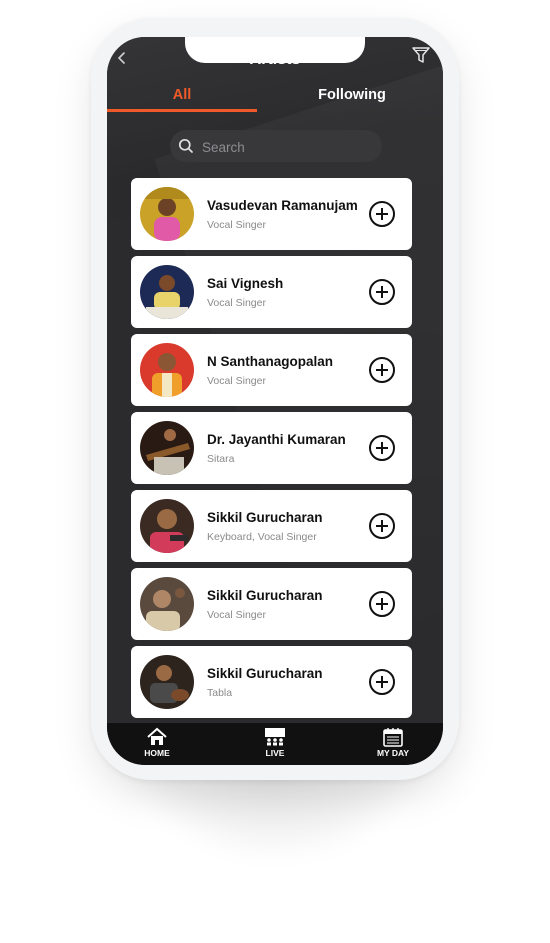  What do you see at coordinates (275, 753) in the screenshot?
I see `nav-live-label: LIVE` at bounding box center [275, 753].